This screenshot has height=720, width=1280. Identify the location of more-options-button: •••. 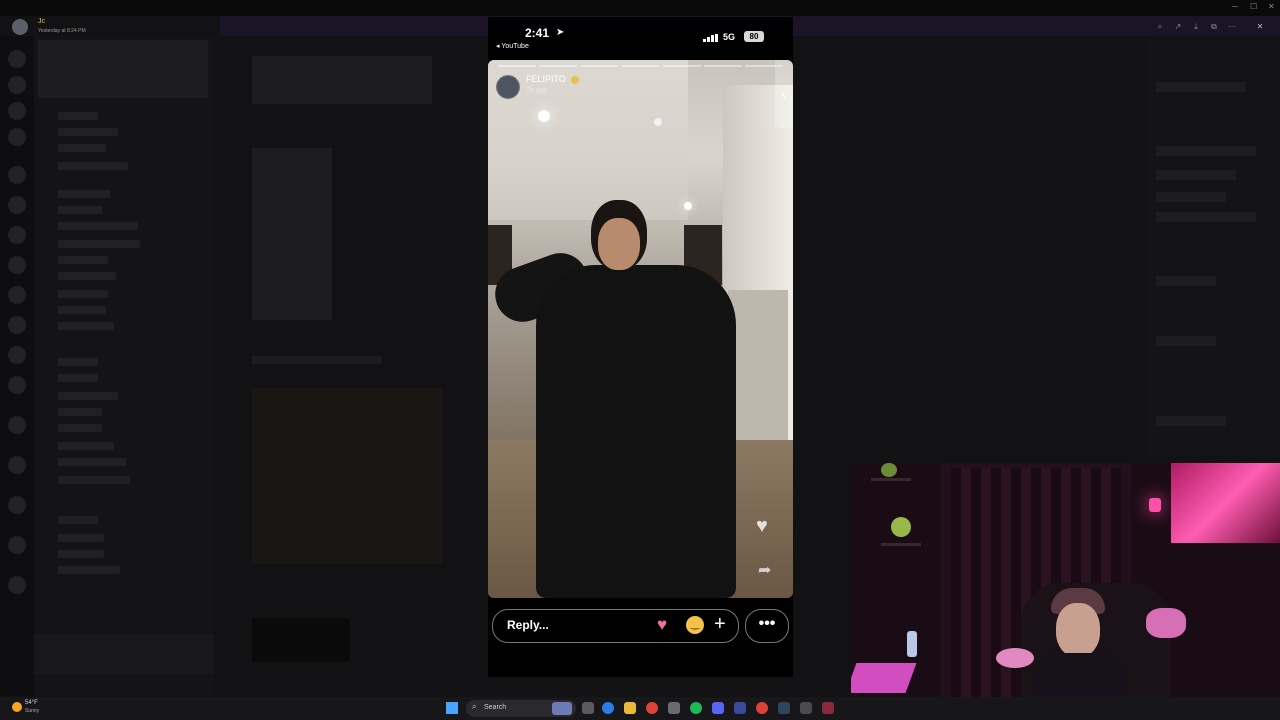
(767, 626).